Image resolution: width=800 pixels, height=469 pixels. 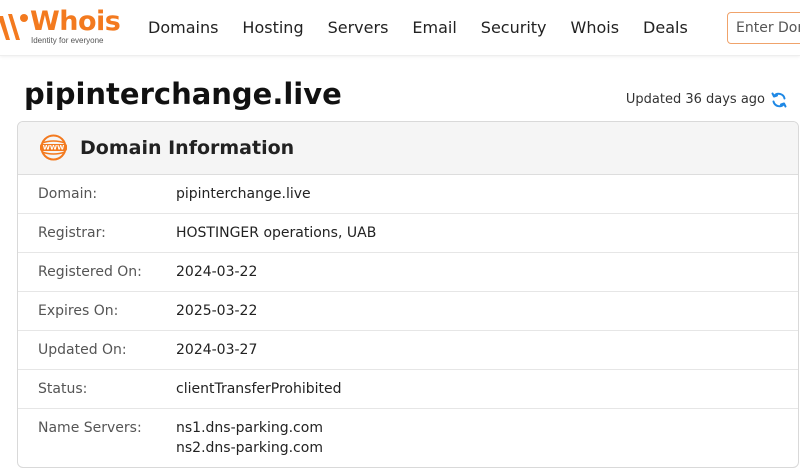 I want to click on svg-text: WWW, so click(x=54, y=148).